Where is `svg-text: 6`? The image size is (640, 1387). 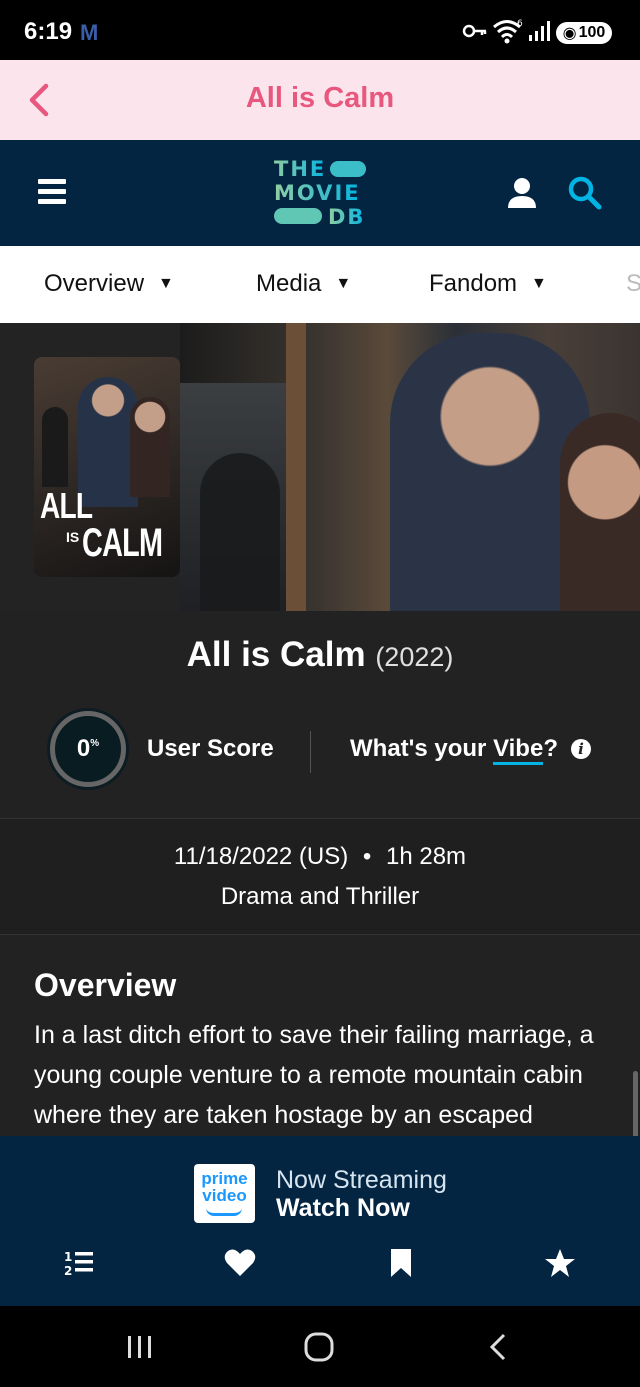
svg-text: 6 is located at coordinates (520, 24).